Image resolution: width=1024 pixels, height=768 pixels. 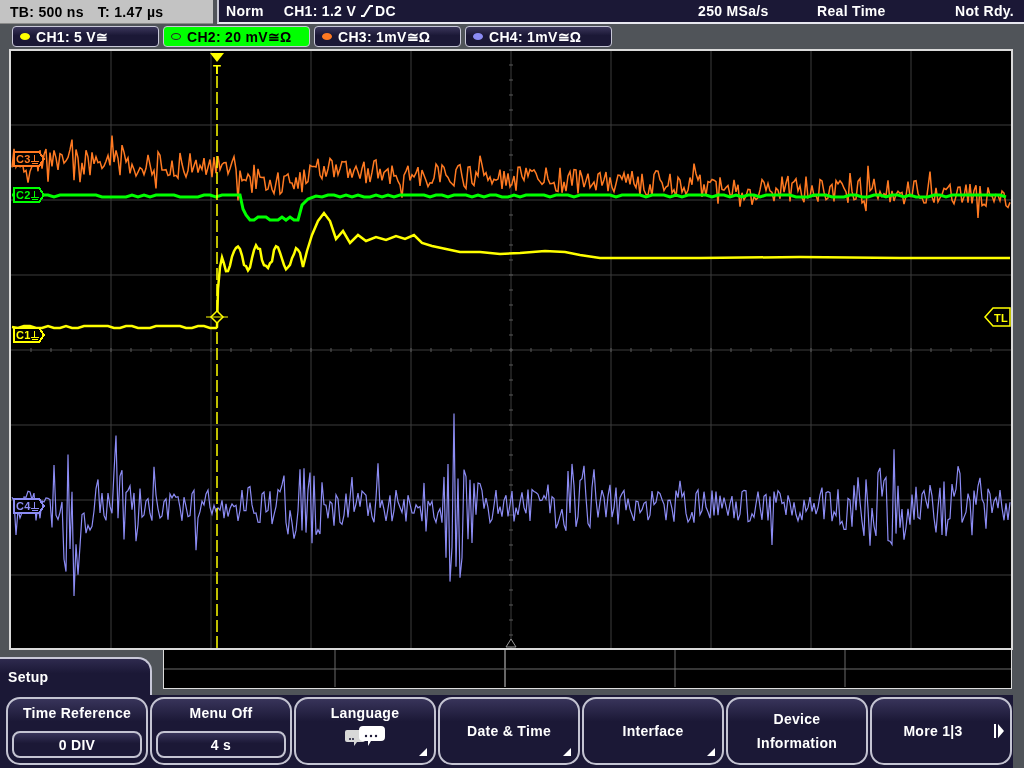 I want to click on sample-rate-readout: 250 MSa/s, so click(x=734, y=11).